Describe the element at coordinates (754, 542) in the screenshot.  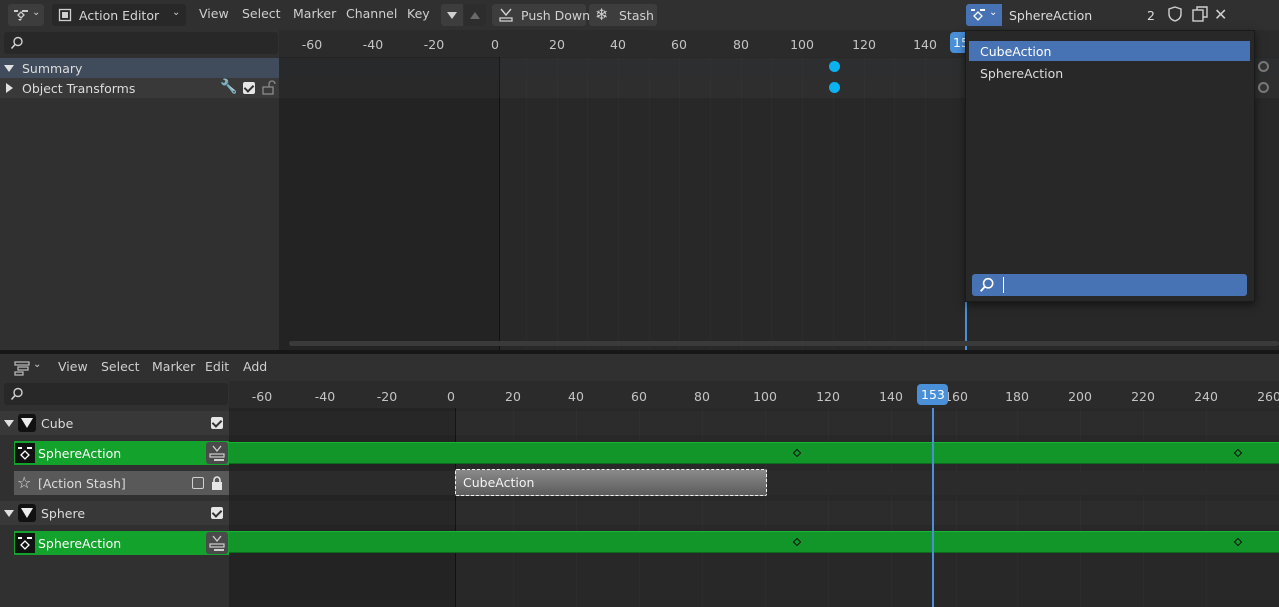
I see `nla-action-line-band-sphere` at that location.